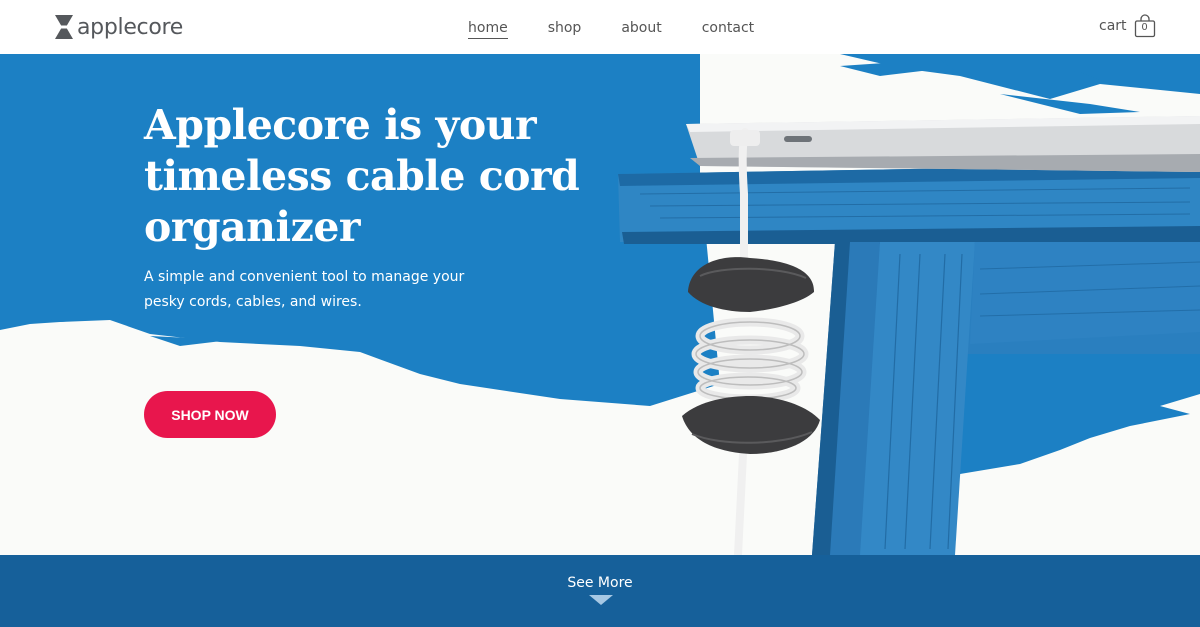 The height and width of the screenshot is (627, 1200). I want to click on see-more-bar: See More, so click(600, 591).